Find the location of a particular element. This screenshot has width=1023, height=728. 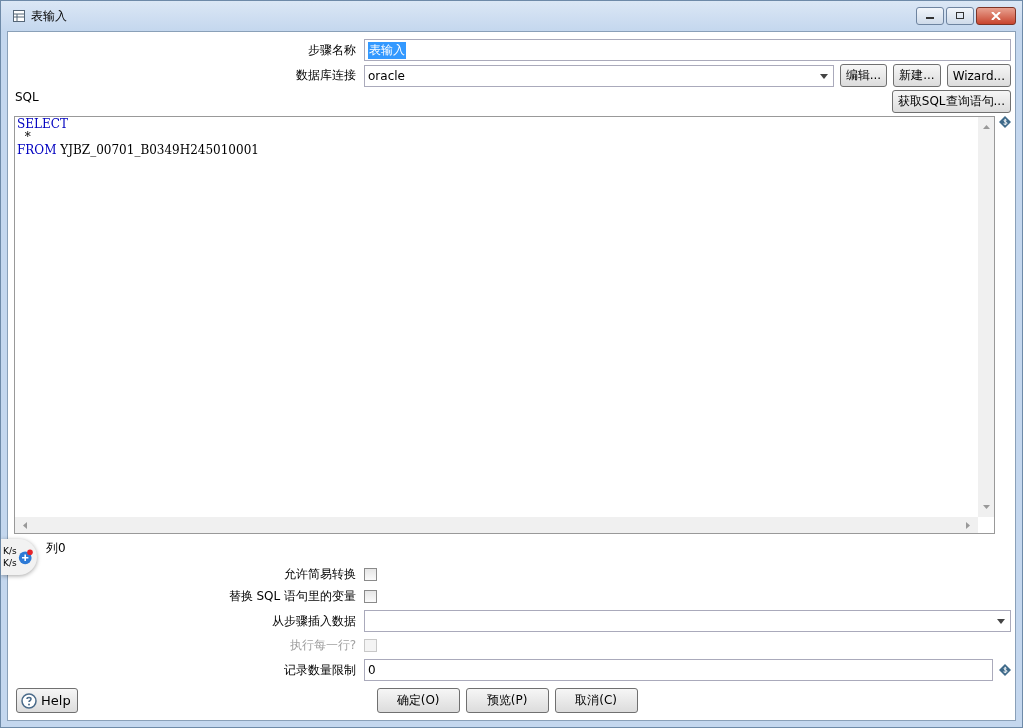

table-icon is located at coordinates (19, 16).